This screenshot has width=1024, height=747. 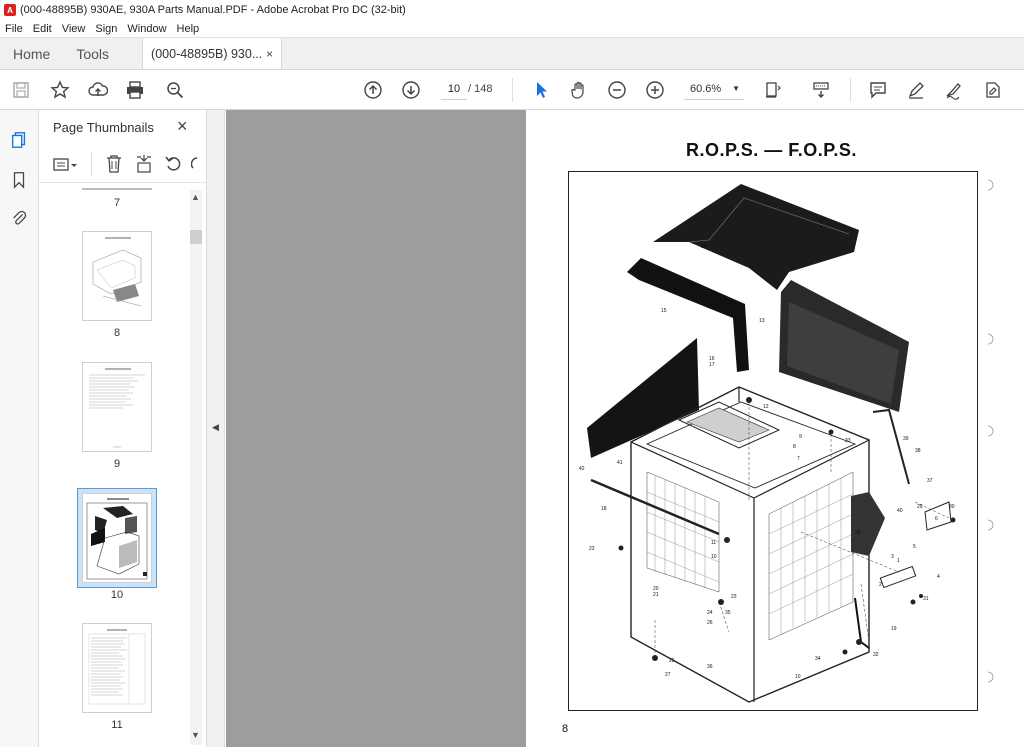 I want to click on thumbnails-scrollbar: ▲ ▼, so click(x=197, y=467).